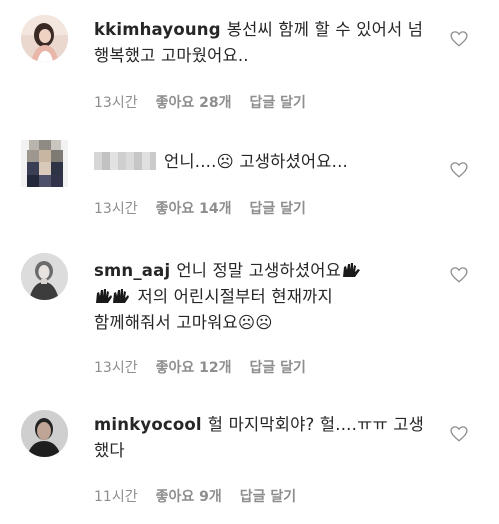 The width and height of the screenshot is (499, 524). I want to click on comment-text: minkyocool 헐 마지막회야? 헐....ㅠㅠ 고생했다, so click(264, 438).